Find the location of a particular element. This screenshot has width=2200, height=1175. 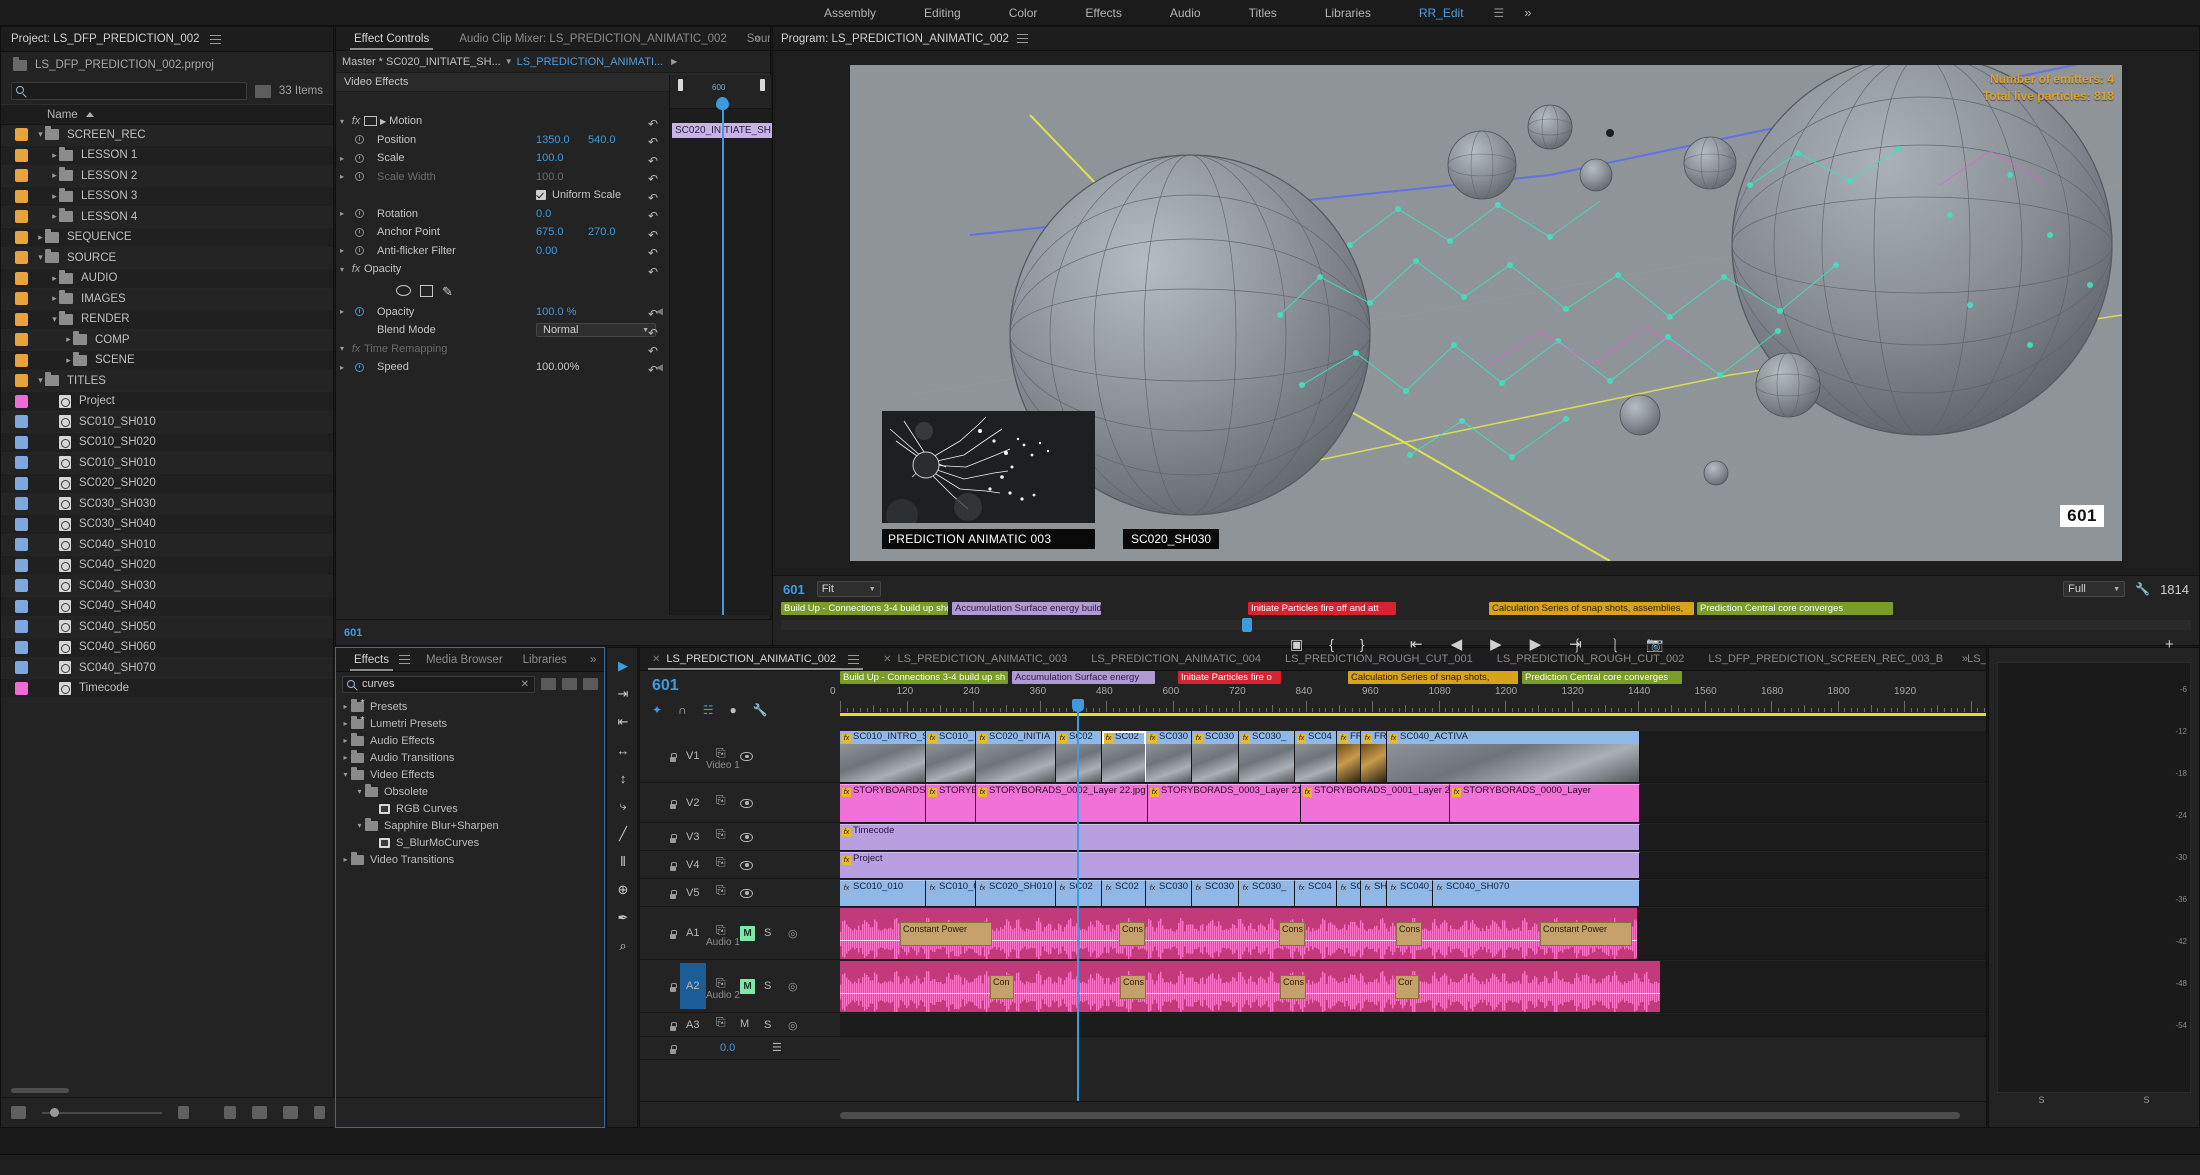

effects-tree-row: ▾ Sapphire Blur+Sharpen is located at coordinates (470, 825).